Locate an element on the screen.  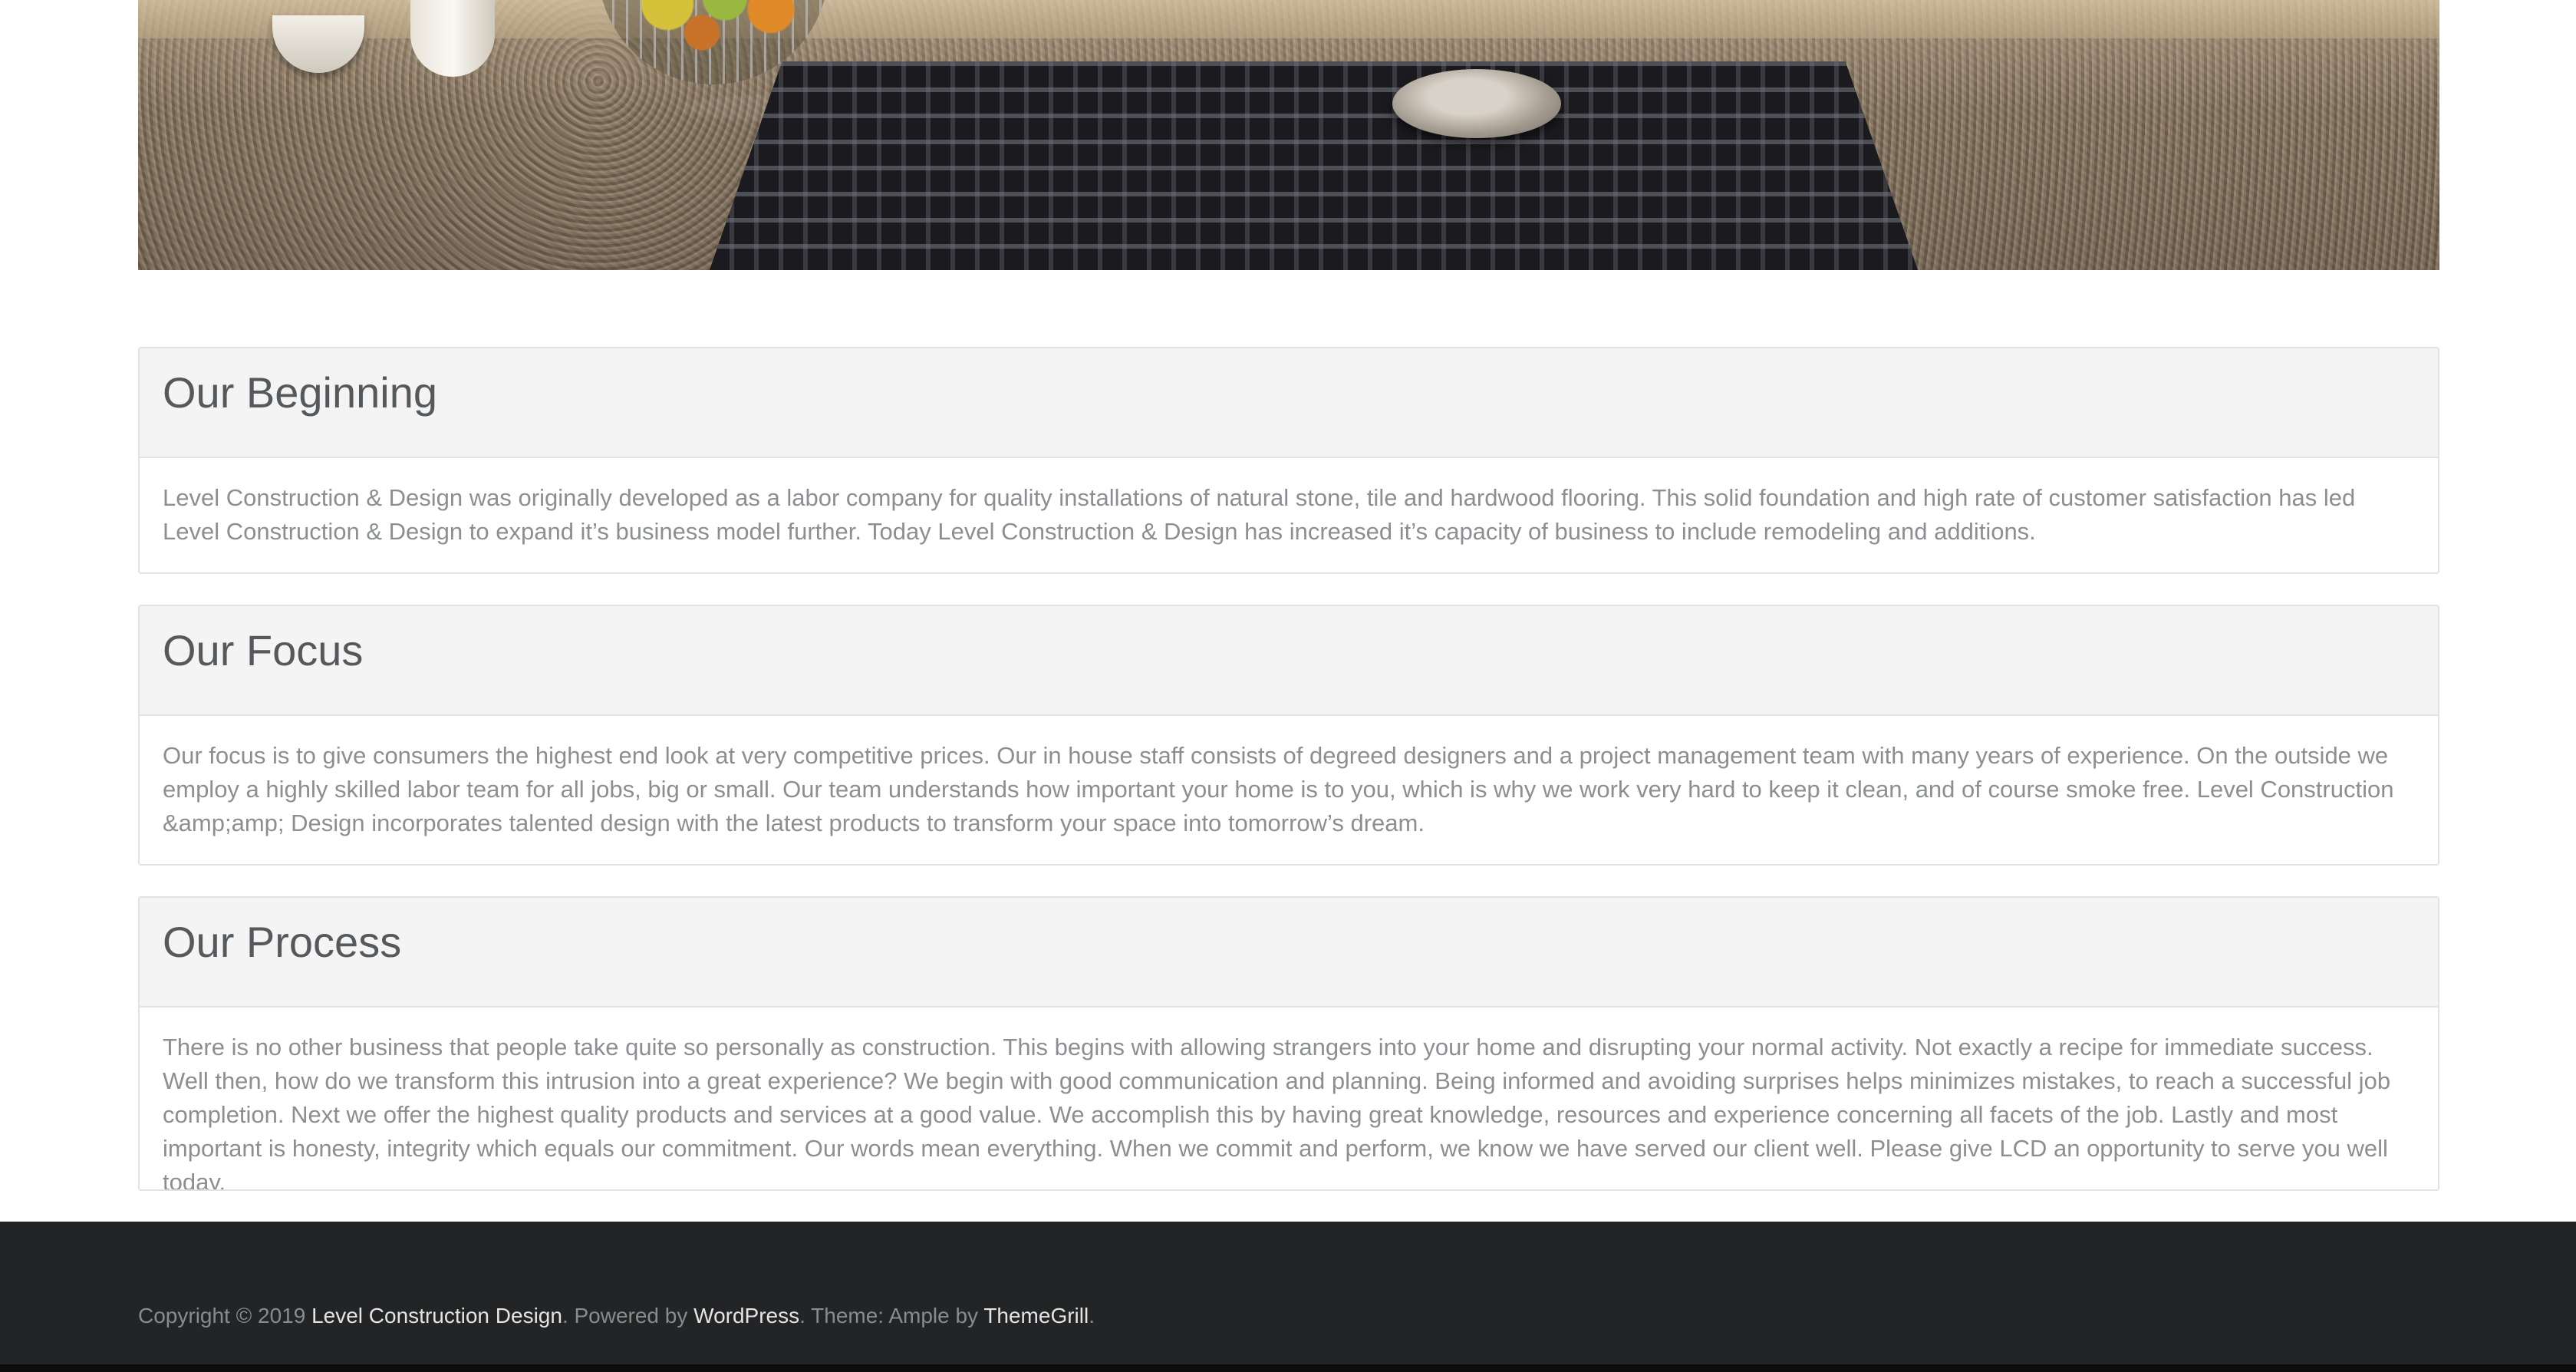
section-heading: Our Focus is located at coordinates (1289, 661).